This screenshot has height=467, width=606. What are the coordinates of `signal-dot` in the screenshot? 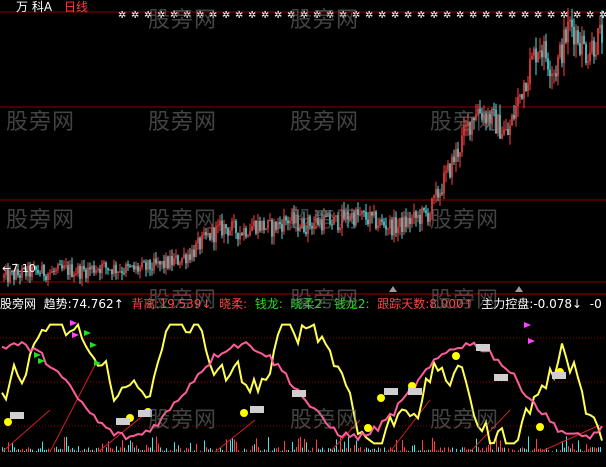 It's located at (8, 422).